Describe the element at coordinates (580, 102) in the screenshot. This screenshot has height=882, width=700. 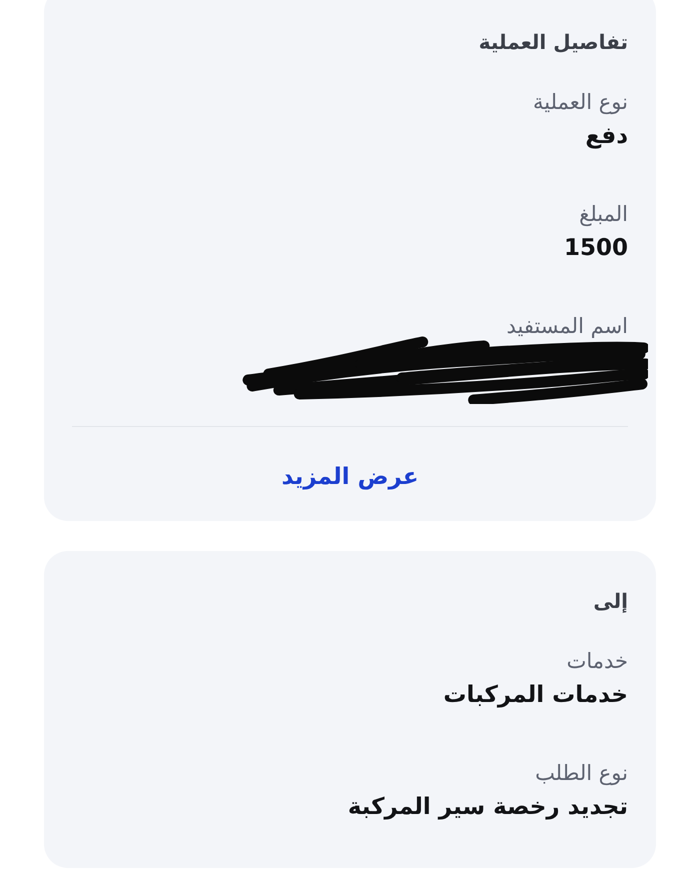
I see `field-label: نوع العملية` at that location.